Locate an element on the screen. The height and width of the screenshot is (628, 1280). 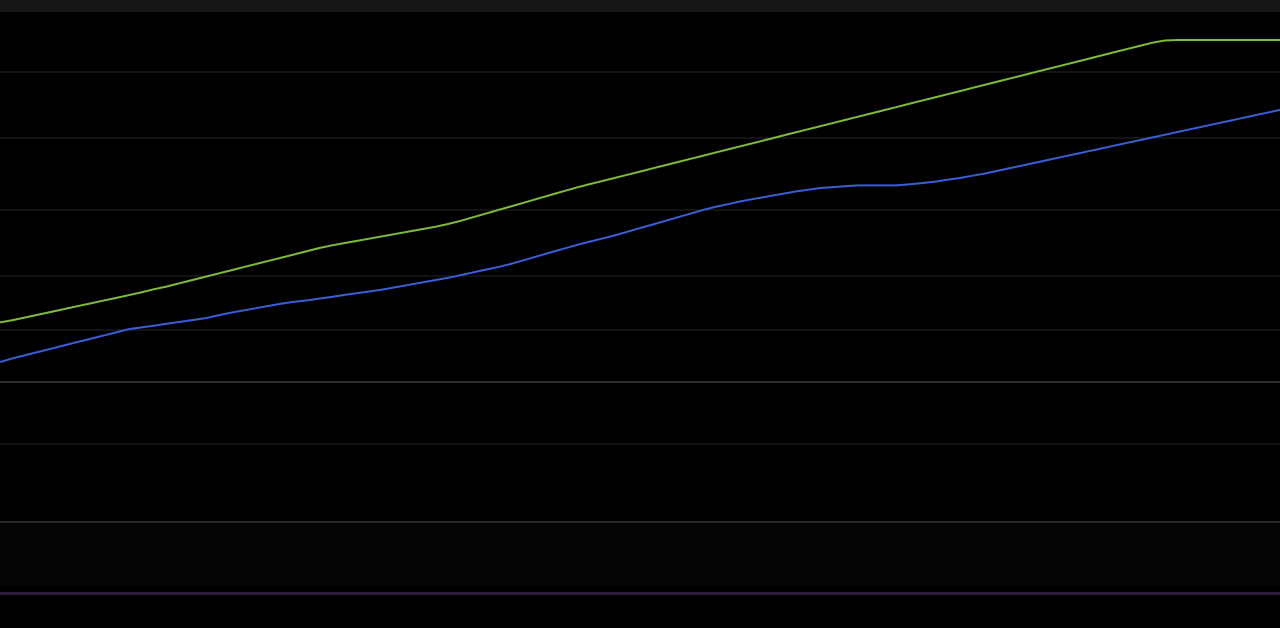
bottom-rule is located at coordinates (640, 593).